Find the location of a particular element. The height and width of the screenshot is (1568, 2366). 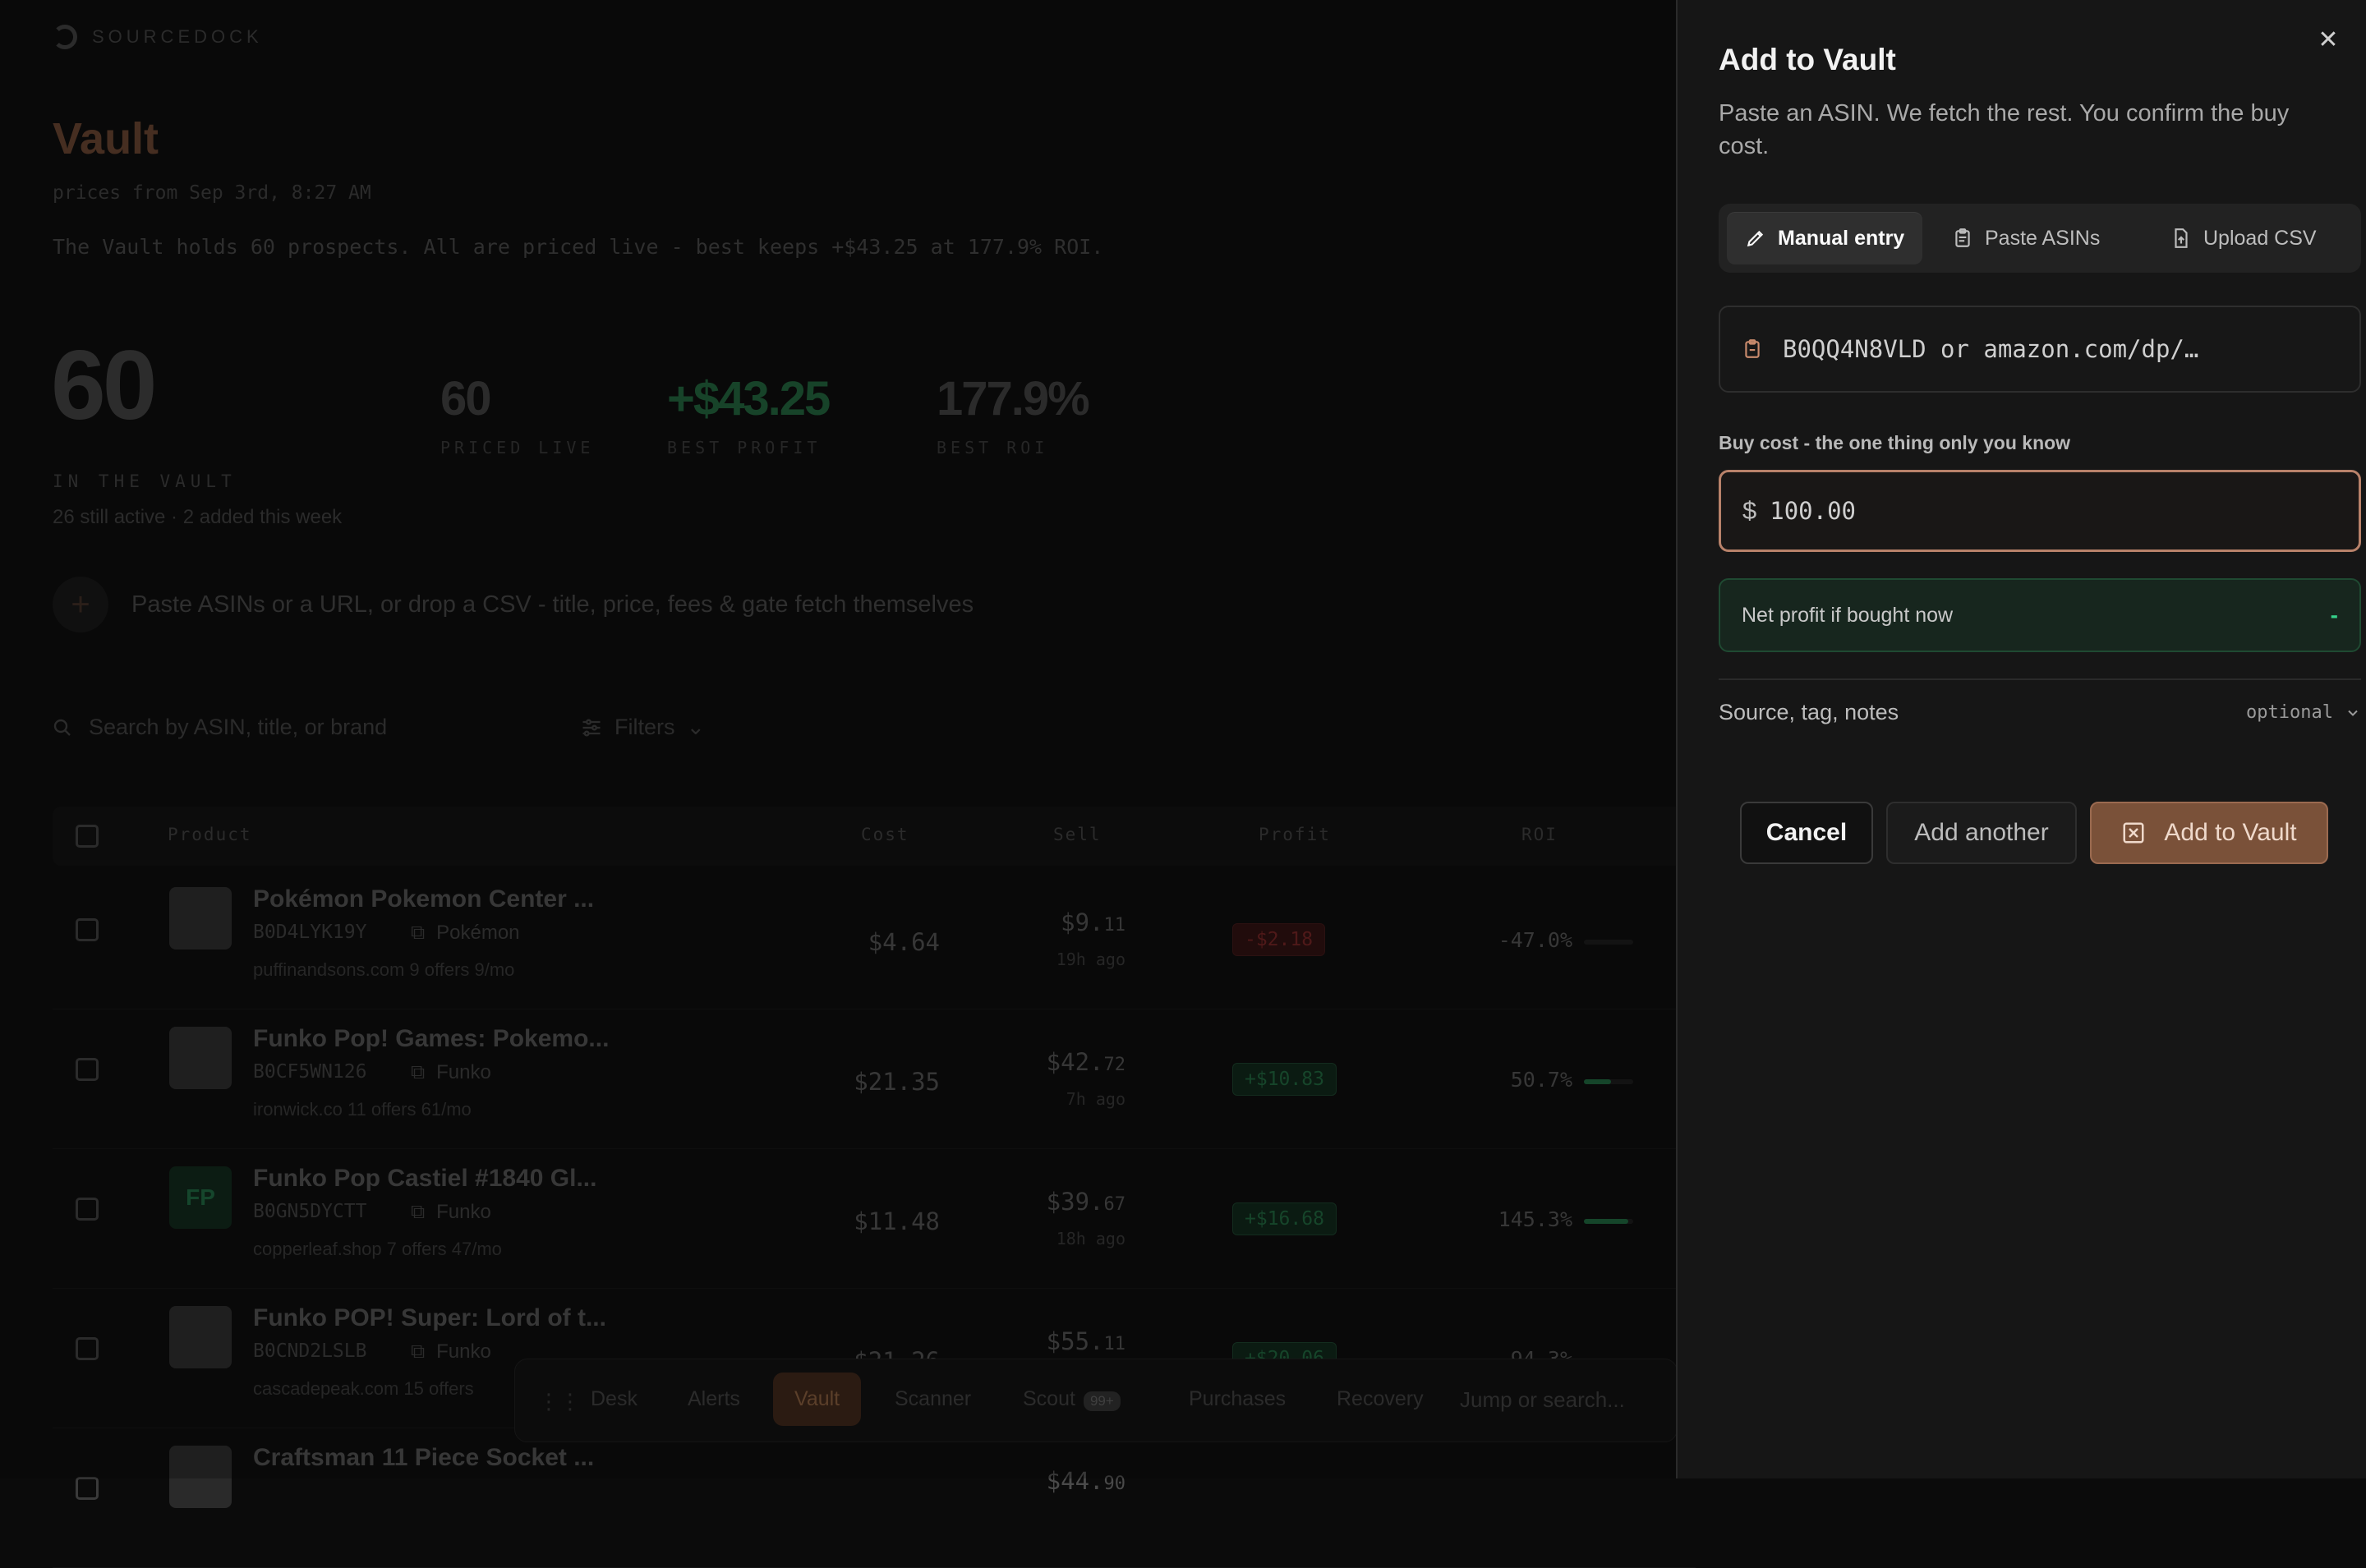

buy-cost-label: Buy cost - the one thing only you know is located at coordinates (1895, 442).